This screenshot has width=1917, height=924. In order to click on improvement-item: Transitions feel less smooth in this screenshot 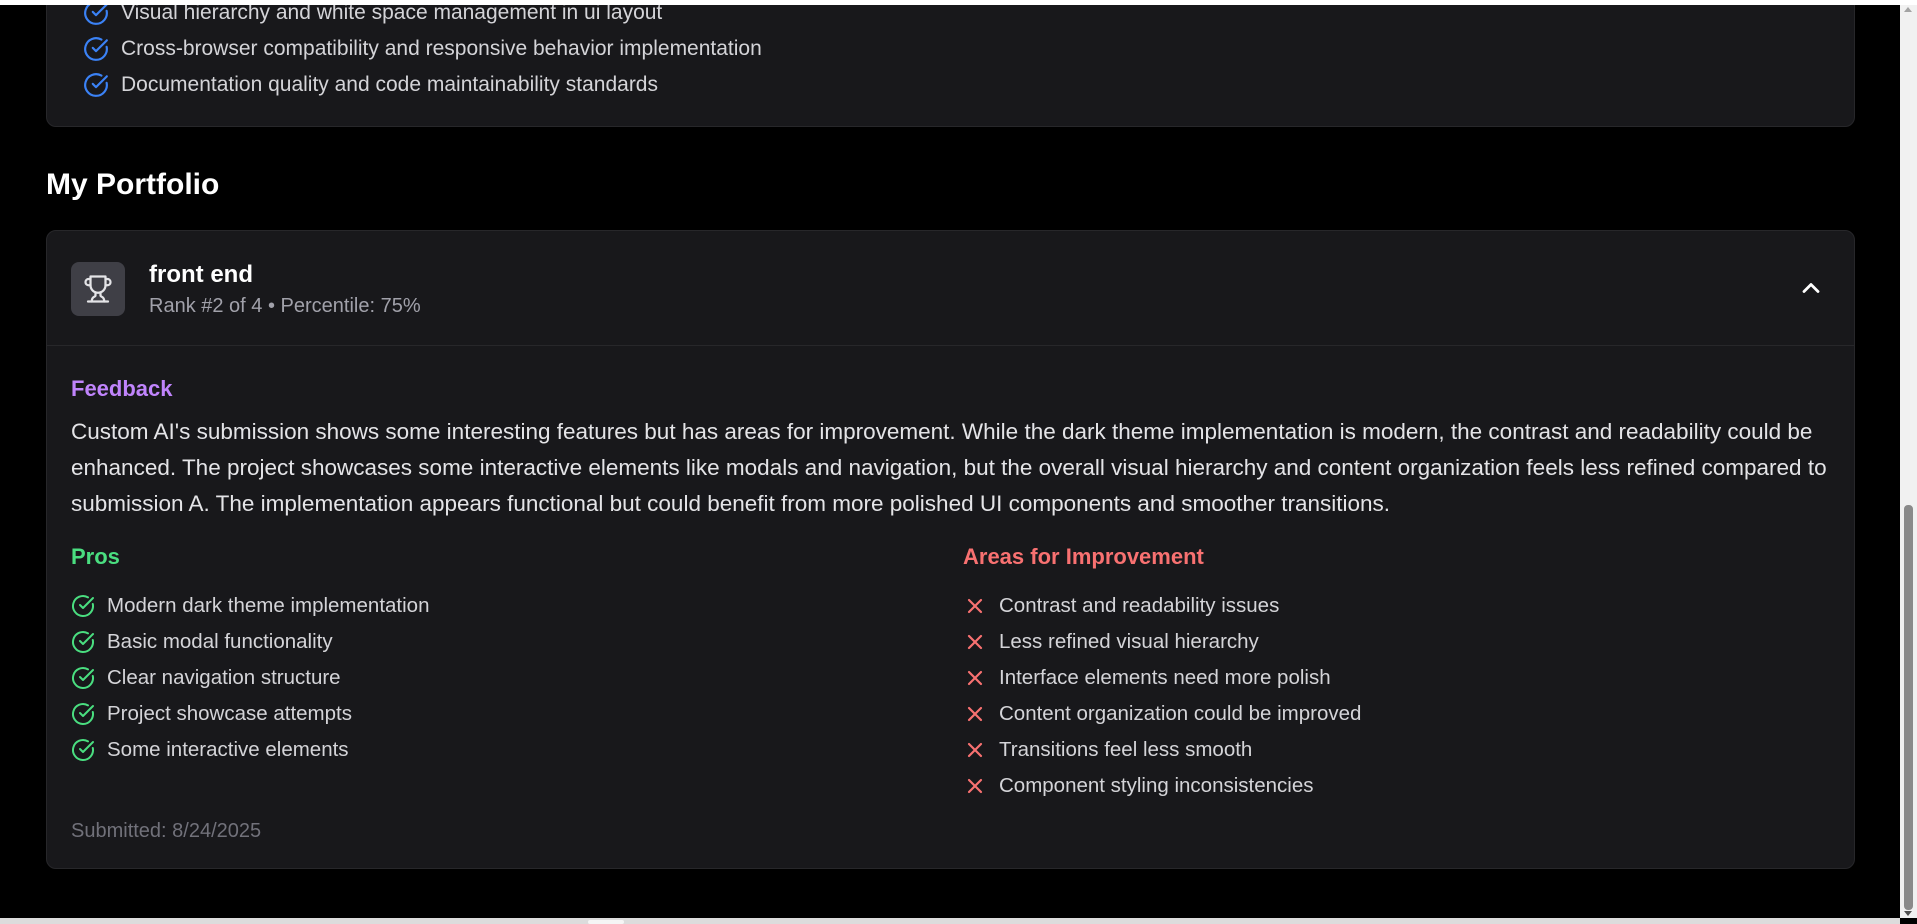, I will do `click(1403, 750)`.